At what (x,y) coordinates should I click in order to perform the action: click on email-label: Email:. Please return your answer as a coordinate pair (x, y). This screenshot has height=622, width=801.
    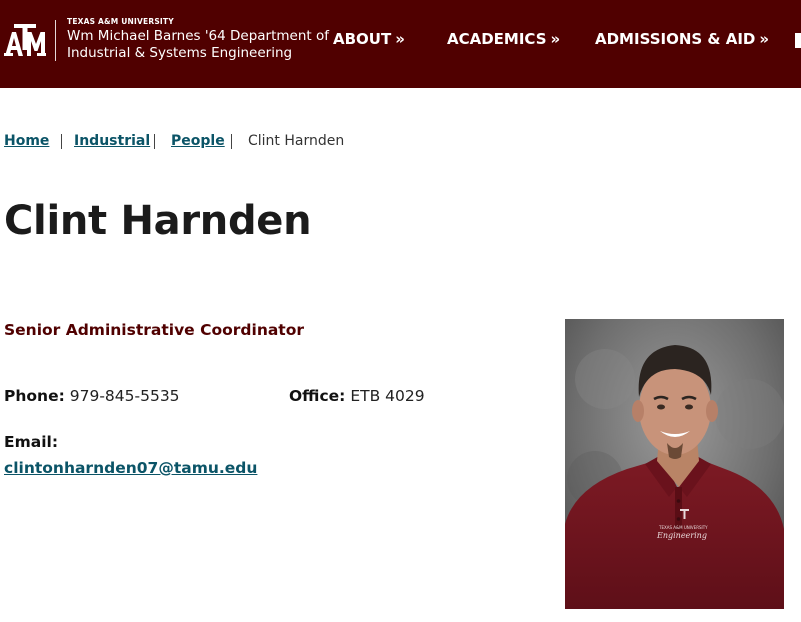
    Looking at the image, I should click on (31, 442).